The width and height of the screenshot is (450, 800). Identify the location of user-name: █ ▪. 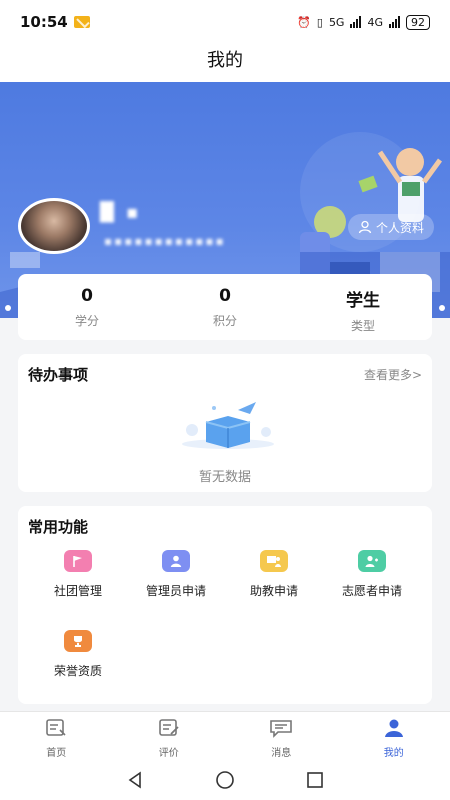
(121, 212).